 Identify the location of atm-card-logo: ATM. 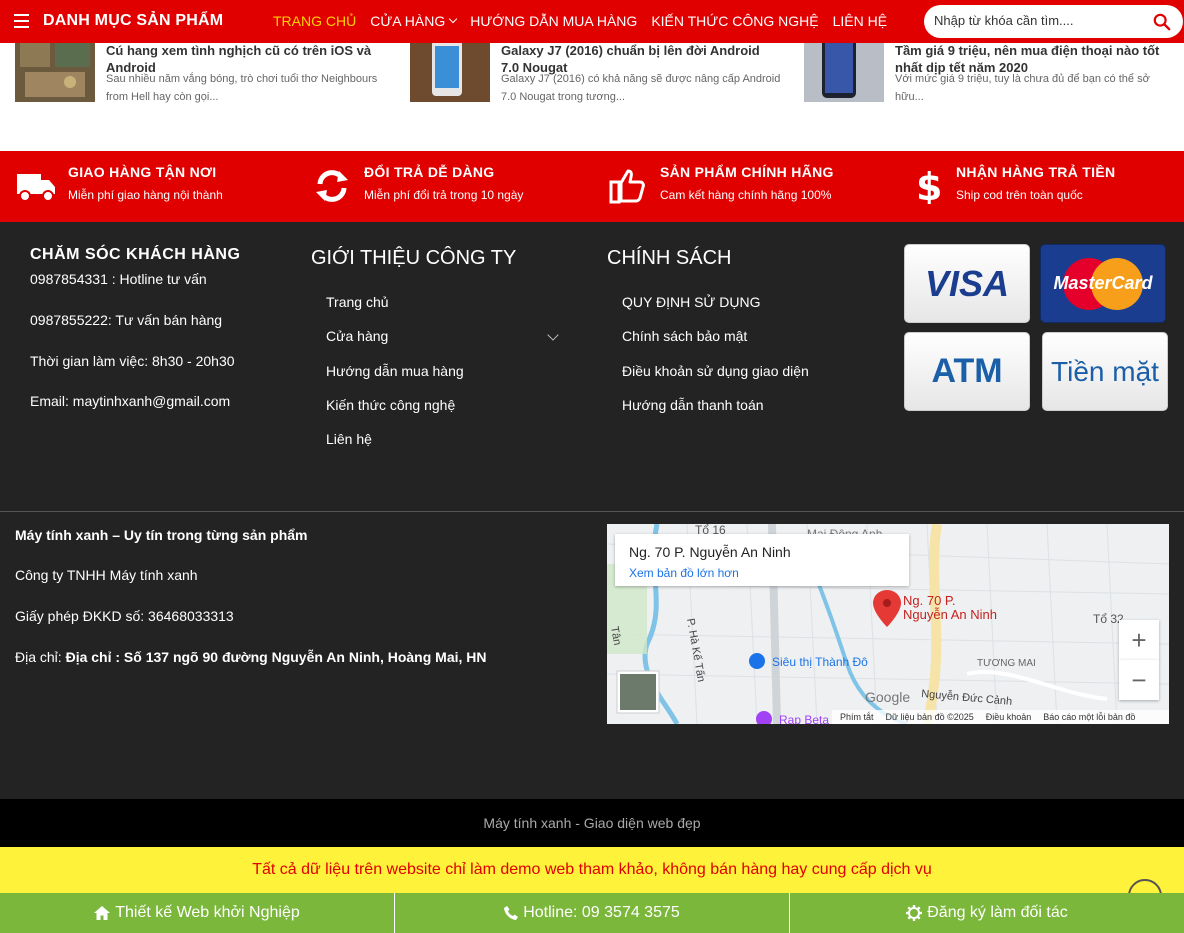
(967, 371).